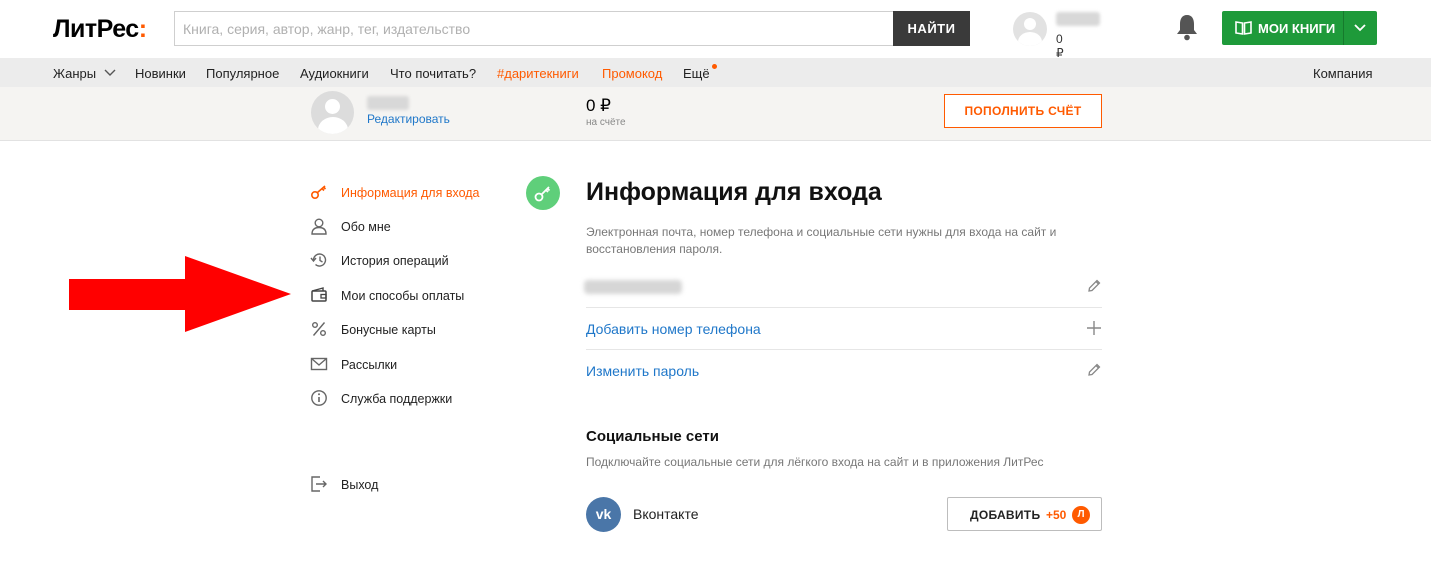  What do you see at coordinates (433, 73) in the screenshot?
I see `nav-item-what-to-read: Что почитать?` at bounding box center [433, 73].